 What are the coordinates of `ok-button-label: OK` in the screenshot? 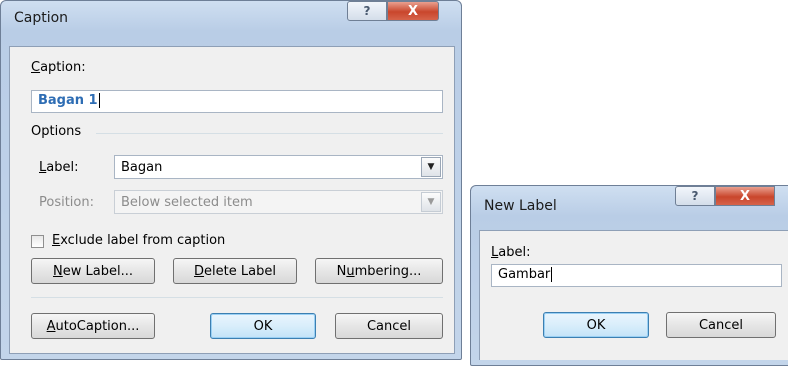 It's located at (263, 326).